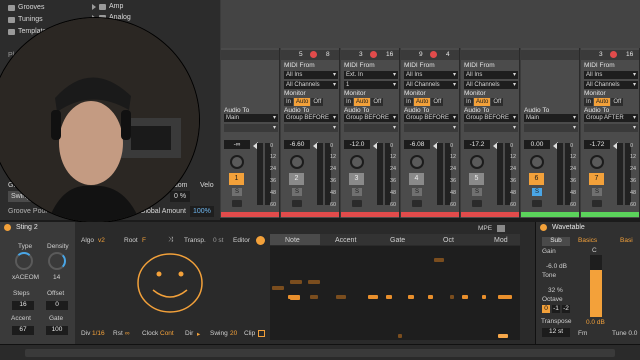  Describe the element at coordinates (501, 240) in the screenshot. I see `tab-mod: Mod` at that location.